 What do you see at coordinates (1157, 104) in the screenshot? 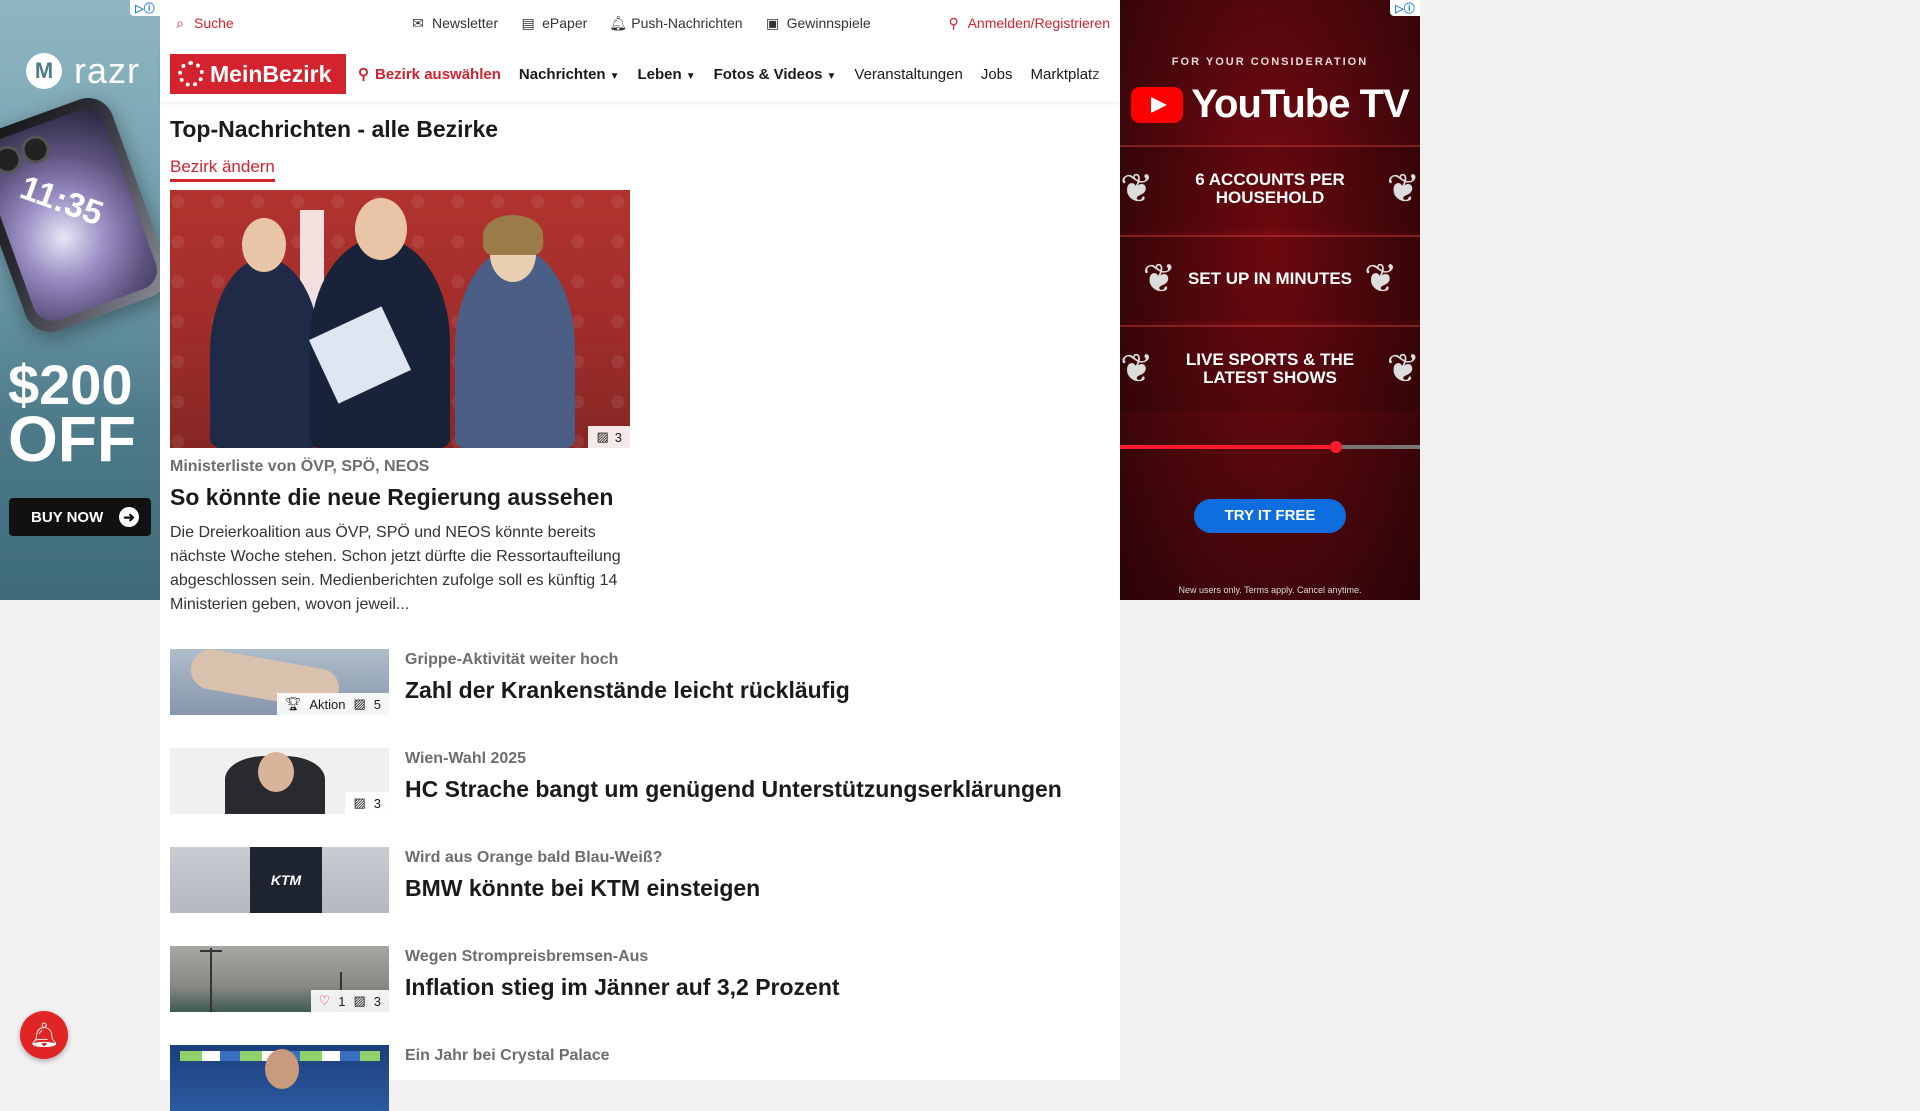
I see `play-icon` at bounding box center [1157, 104].